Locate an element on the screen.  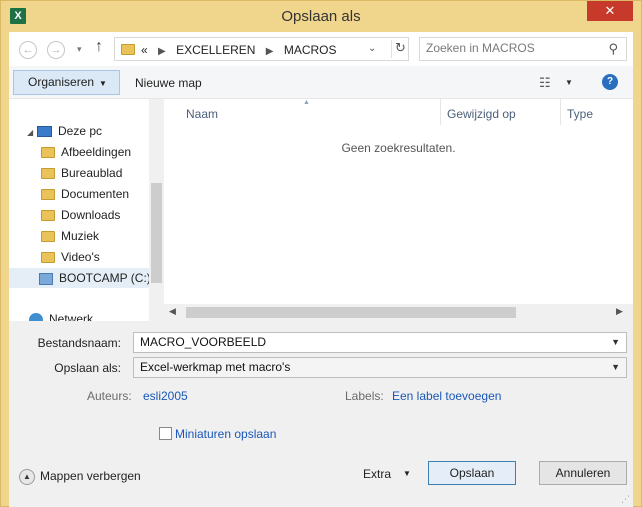
details-view-icon: ☷ is located at coordinates (545, 82).